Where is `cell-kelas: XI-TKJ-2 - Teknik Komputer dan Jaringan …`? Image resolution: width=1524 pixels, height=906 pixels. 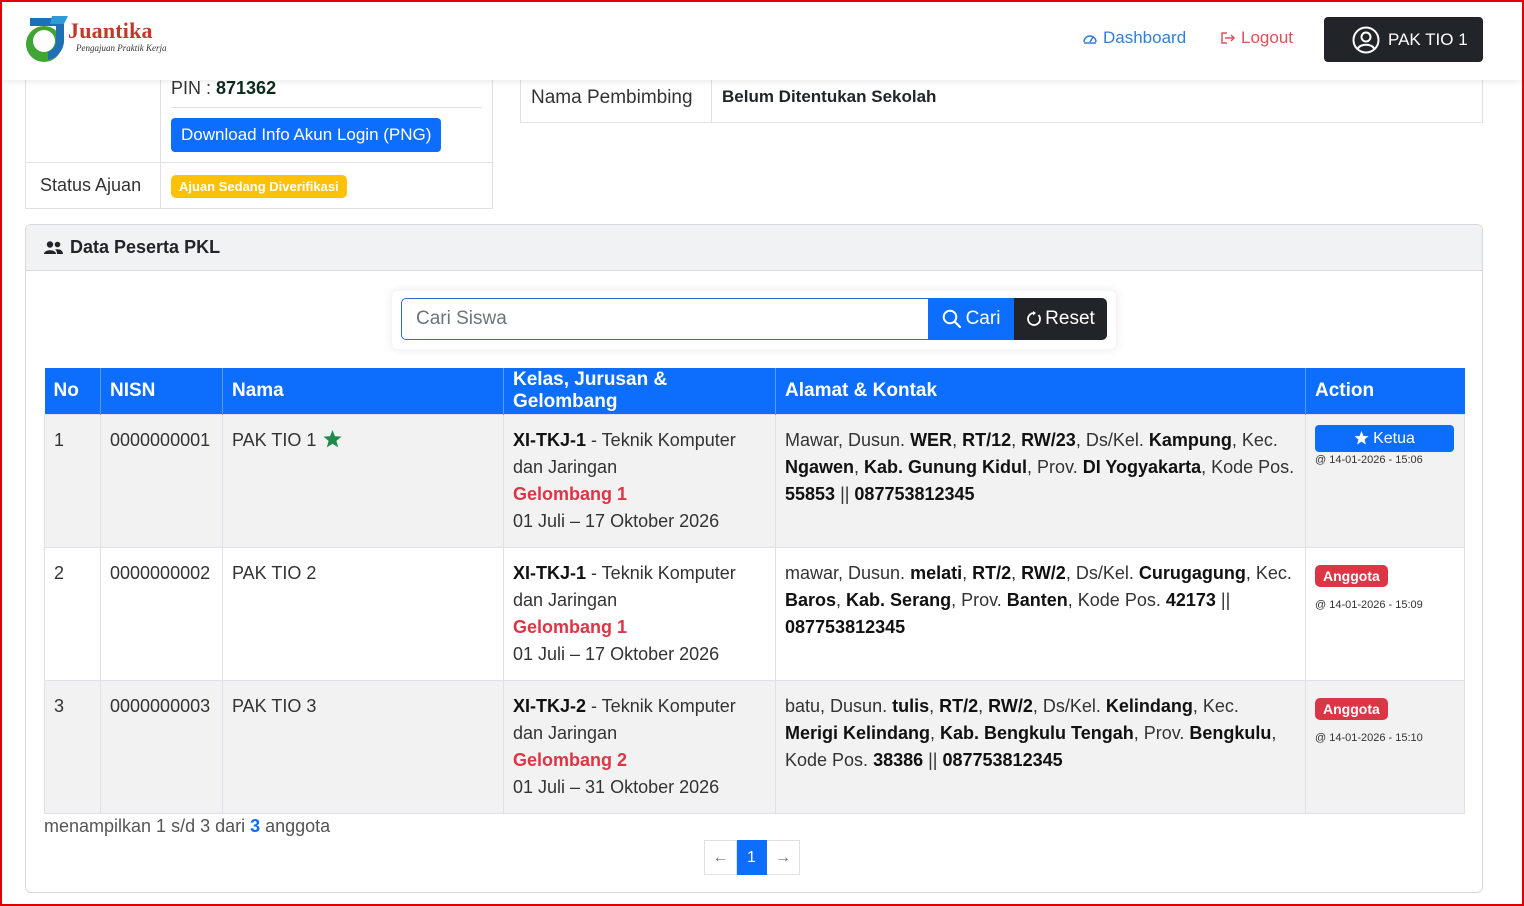
cell-kelas: XI-TKJ-2 - Teknik Komputer dan Jaringan … is located at coordinates (639, 746).